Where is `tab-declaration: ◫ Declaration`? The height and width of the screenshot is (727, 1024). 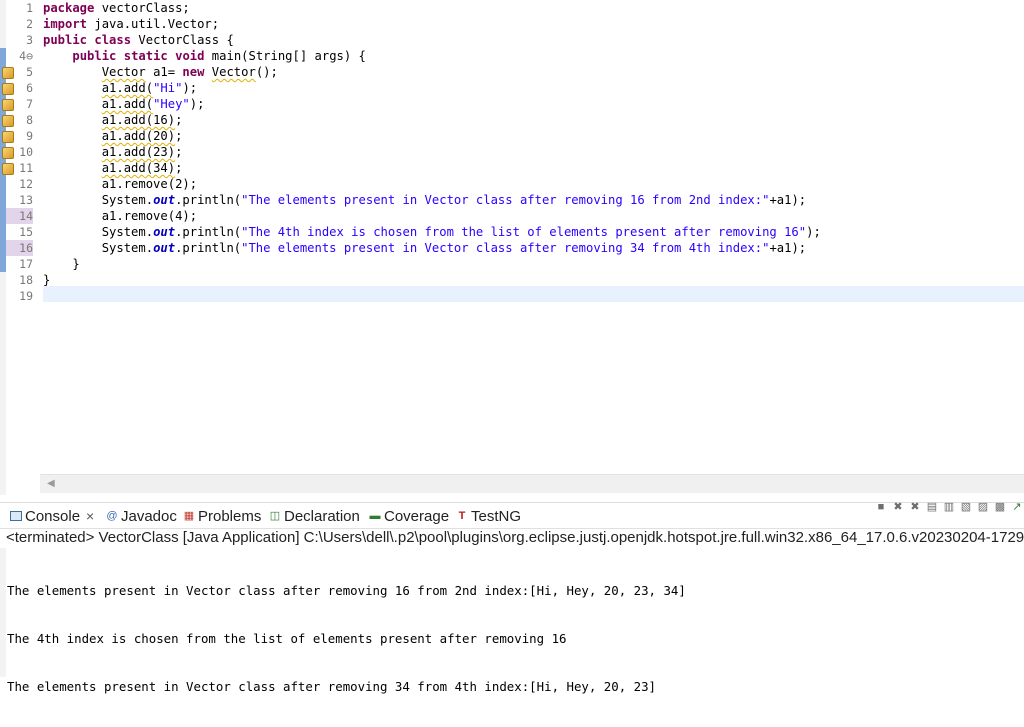
tab-declaration: ◫ Declaration is located at coordinates (314, 516).